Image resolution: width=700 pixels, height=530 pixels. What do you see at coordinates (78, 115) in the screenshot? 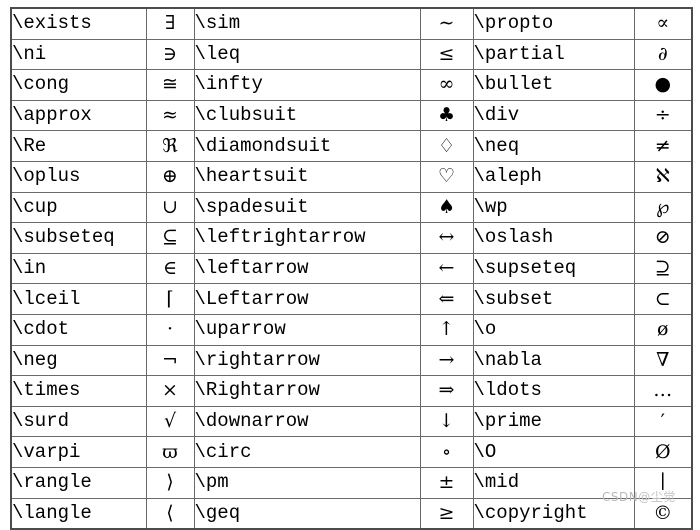
I see `latex-command-cell: \approx` at bounding box center [78, 115].